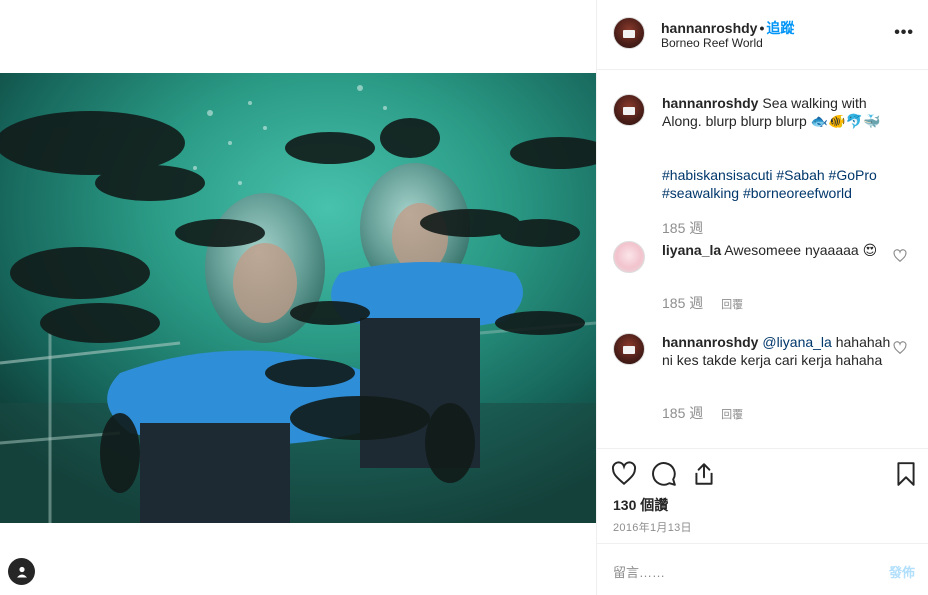  Describe the element at coordinates (664, 474) in the screenshot. I see `comment-bubble-icon` at that location.